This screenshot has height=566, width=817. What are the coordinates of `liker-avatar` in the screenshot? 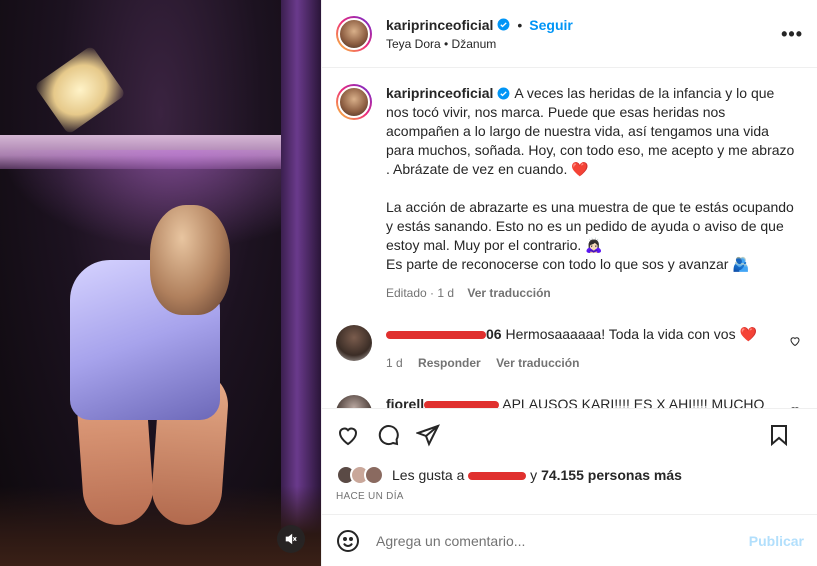 It's located at (374, 475).